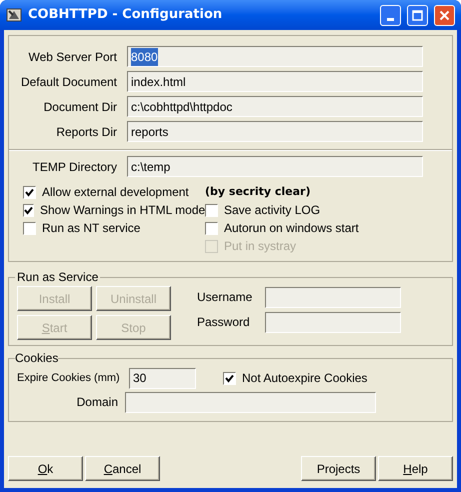 Image resolution: width=461 pixels, height=492 pixels. I want to click on close-button, so click(444, 15).